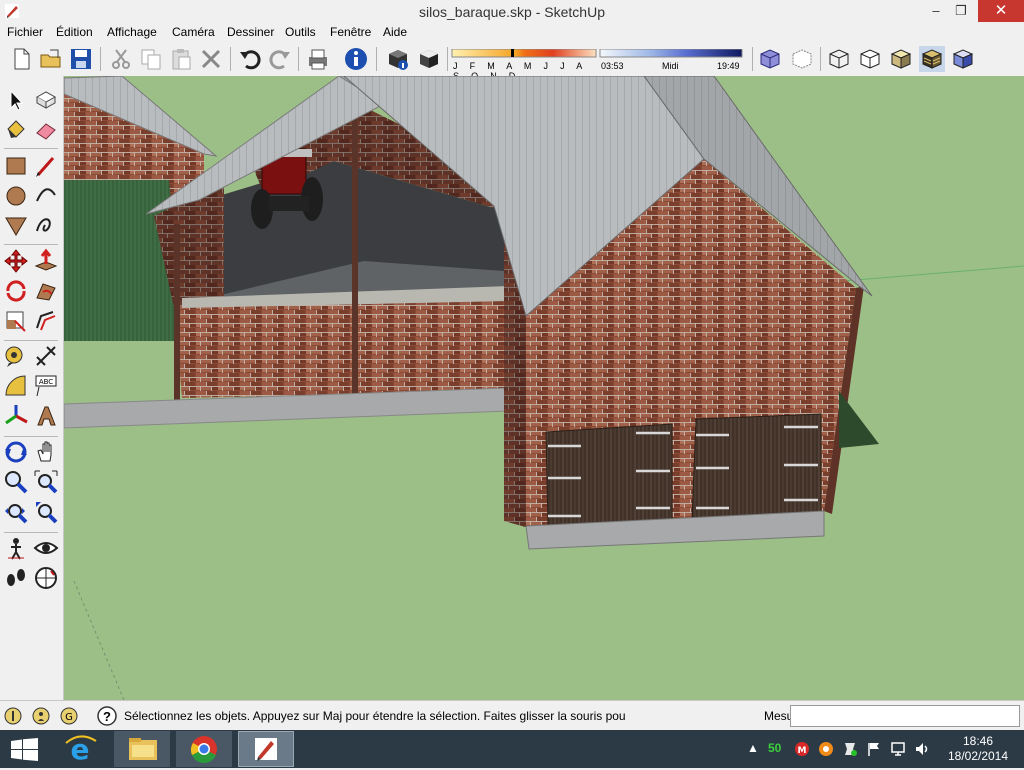 The height and width of the screenshot is (770, 1024). What do you see at coordinates (774, 749) in the screenshot?
I see `tray-count: 50` at bounding box center [774, 749].